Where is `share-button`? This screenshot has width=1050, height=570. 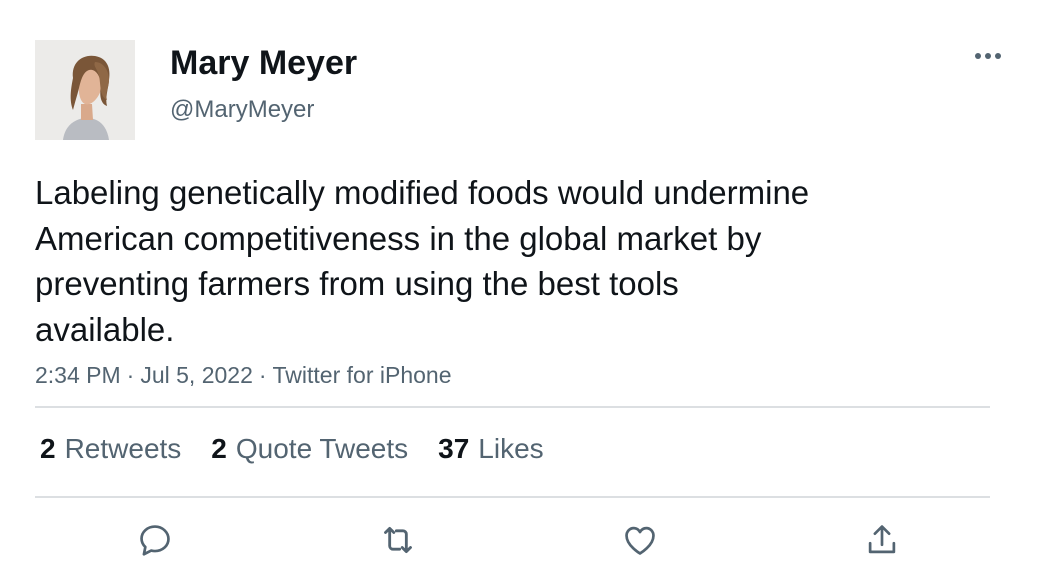
share-button is located at coordinates (882, 540).